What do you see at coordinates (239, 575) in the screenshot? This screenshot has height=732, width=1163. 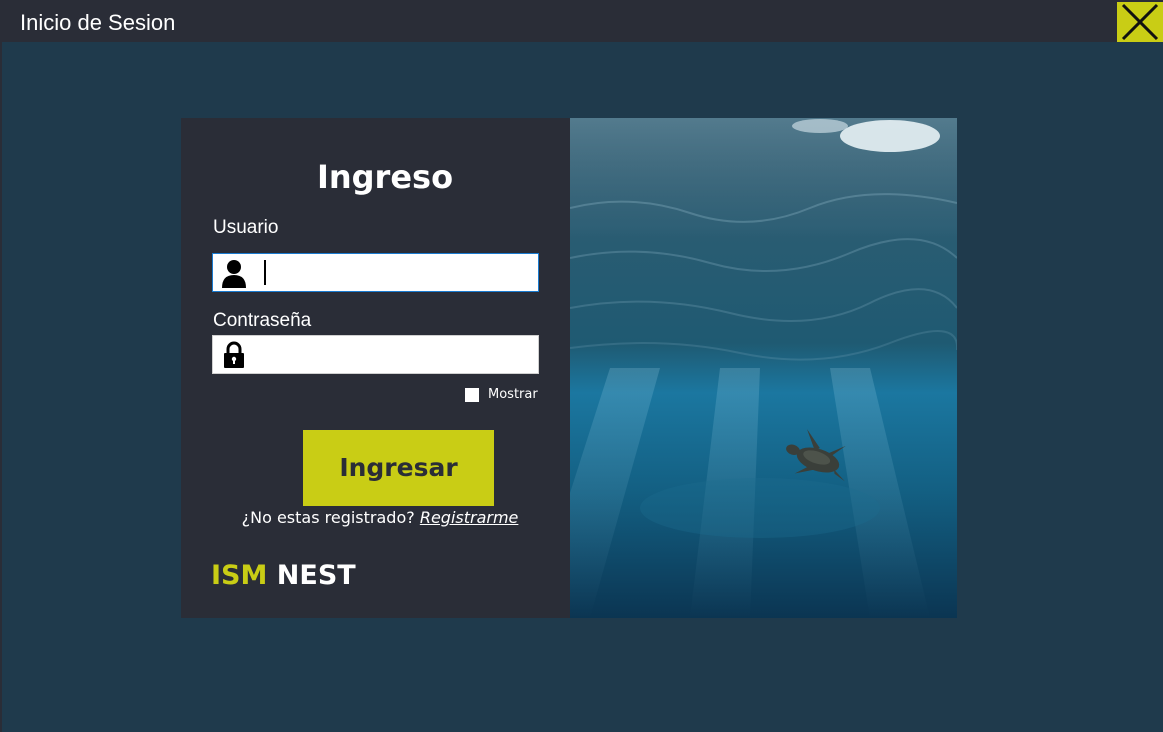 I see `brand-ism-text: ISM` at bounding box center [239, 575].